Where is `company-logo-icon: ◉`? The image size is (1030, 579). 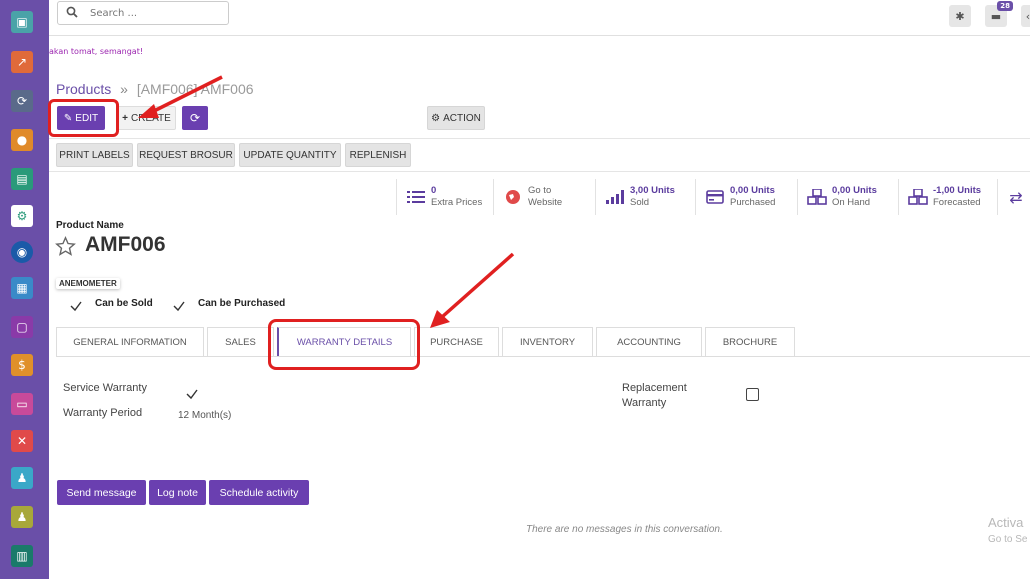
company-logo-icon: ◉ is located at coordinates (22, 252).